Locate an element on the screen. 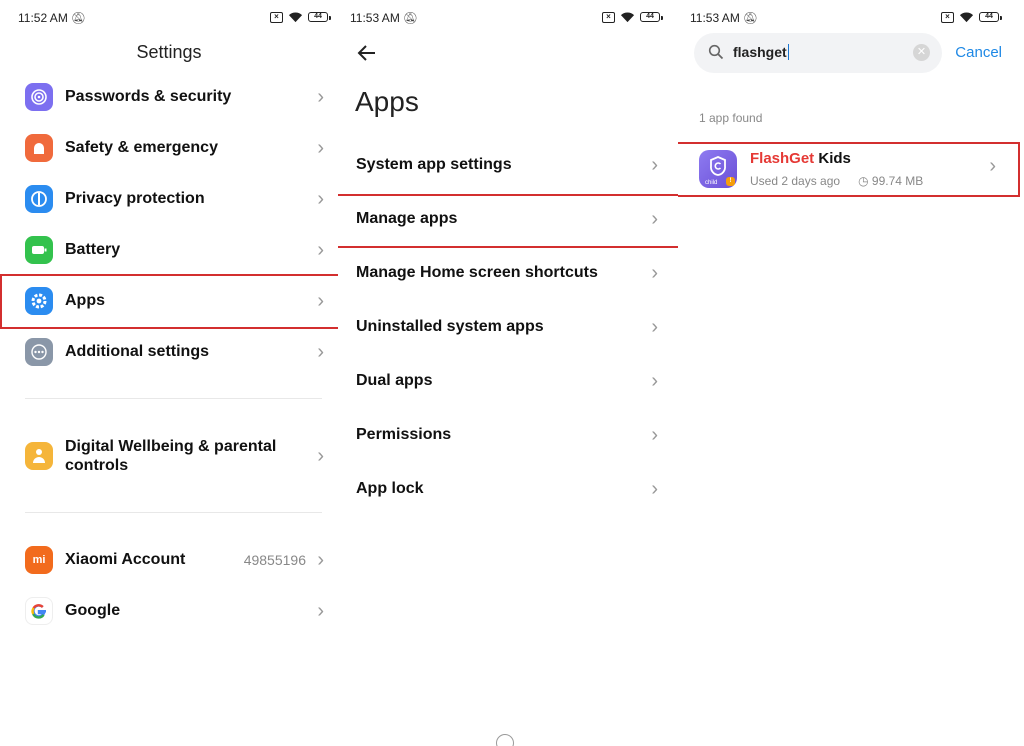 This screenshot has height=746, width=1024. apps-item-label: Manage apps is located at coordinates (407, 218).